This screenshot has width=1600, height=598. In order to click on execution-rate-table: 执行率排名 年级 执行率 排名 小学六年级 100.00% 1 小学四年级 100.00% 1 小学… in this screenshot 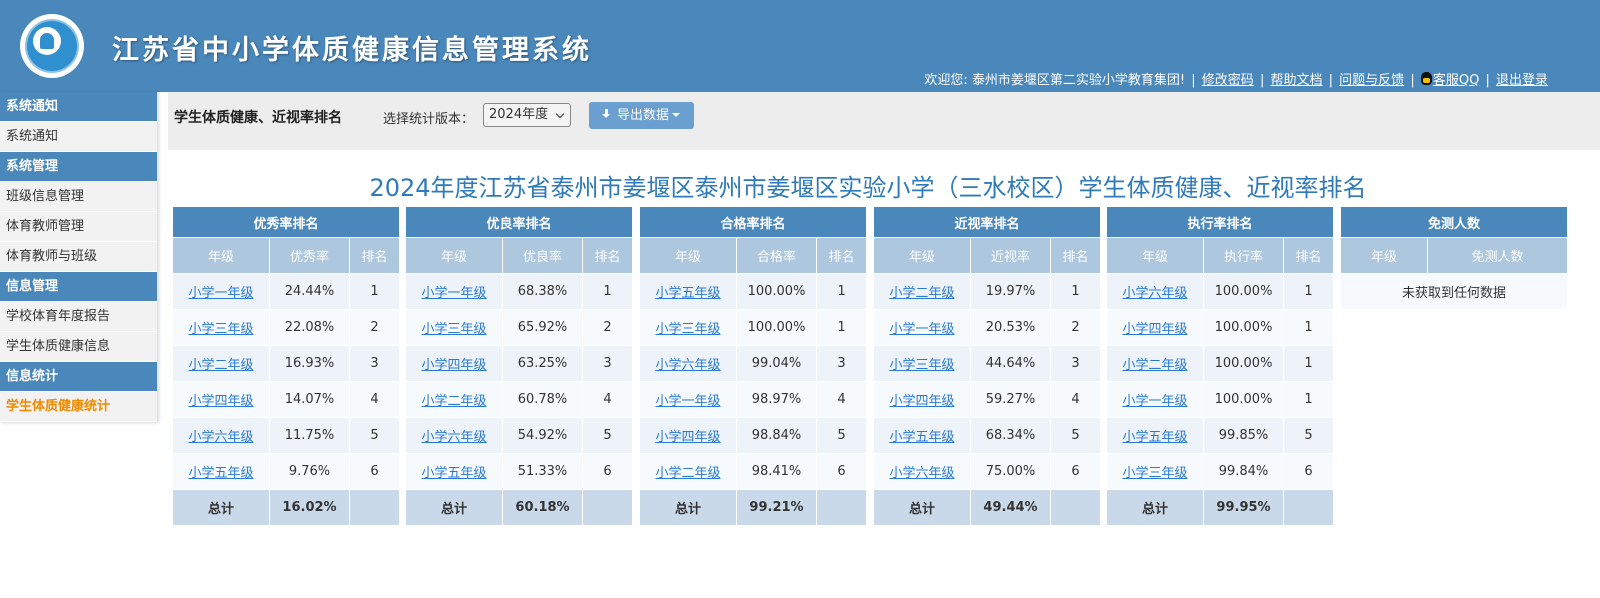, I will do `click(1220, 366)`.